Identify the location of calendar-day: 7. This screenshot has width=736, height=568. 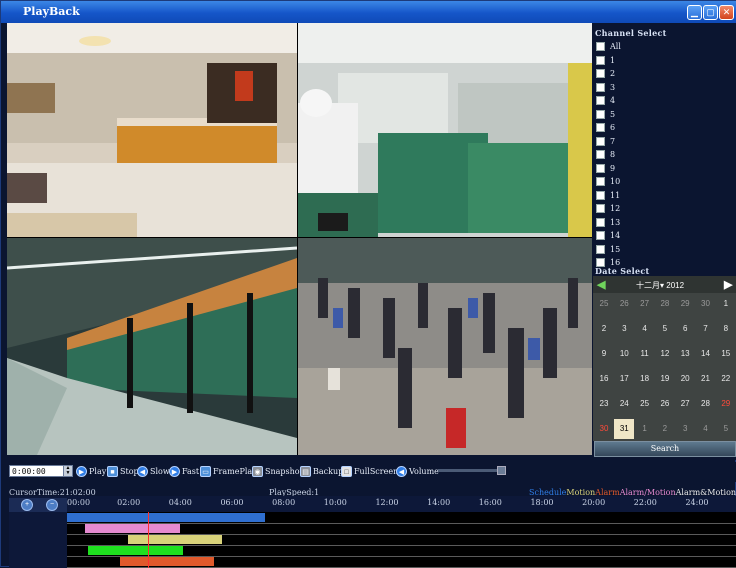
(706, 329).